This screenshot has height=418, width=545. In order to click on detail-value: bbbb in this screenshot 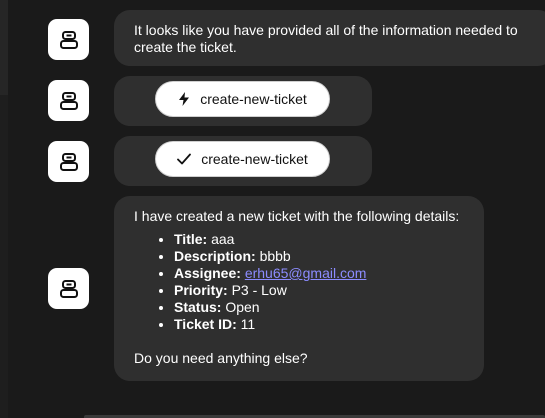, I will do `click(275, 256)`.